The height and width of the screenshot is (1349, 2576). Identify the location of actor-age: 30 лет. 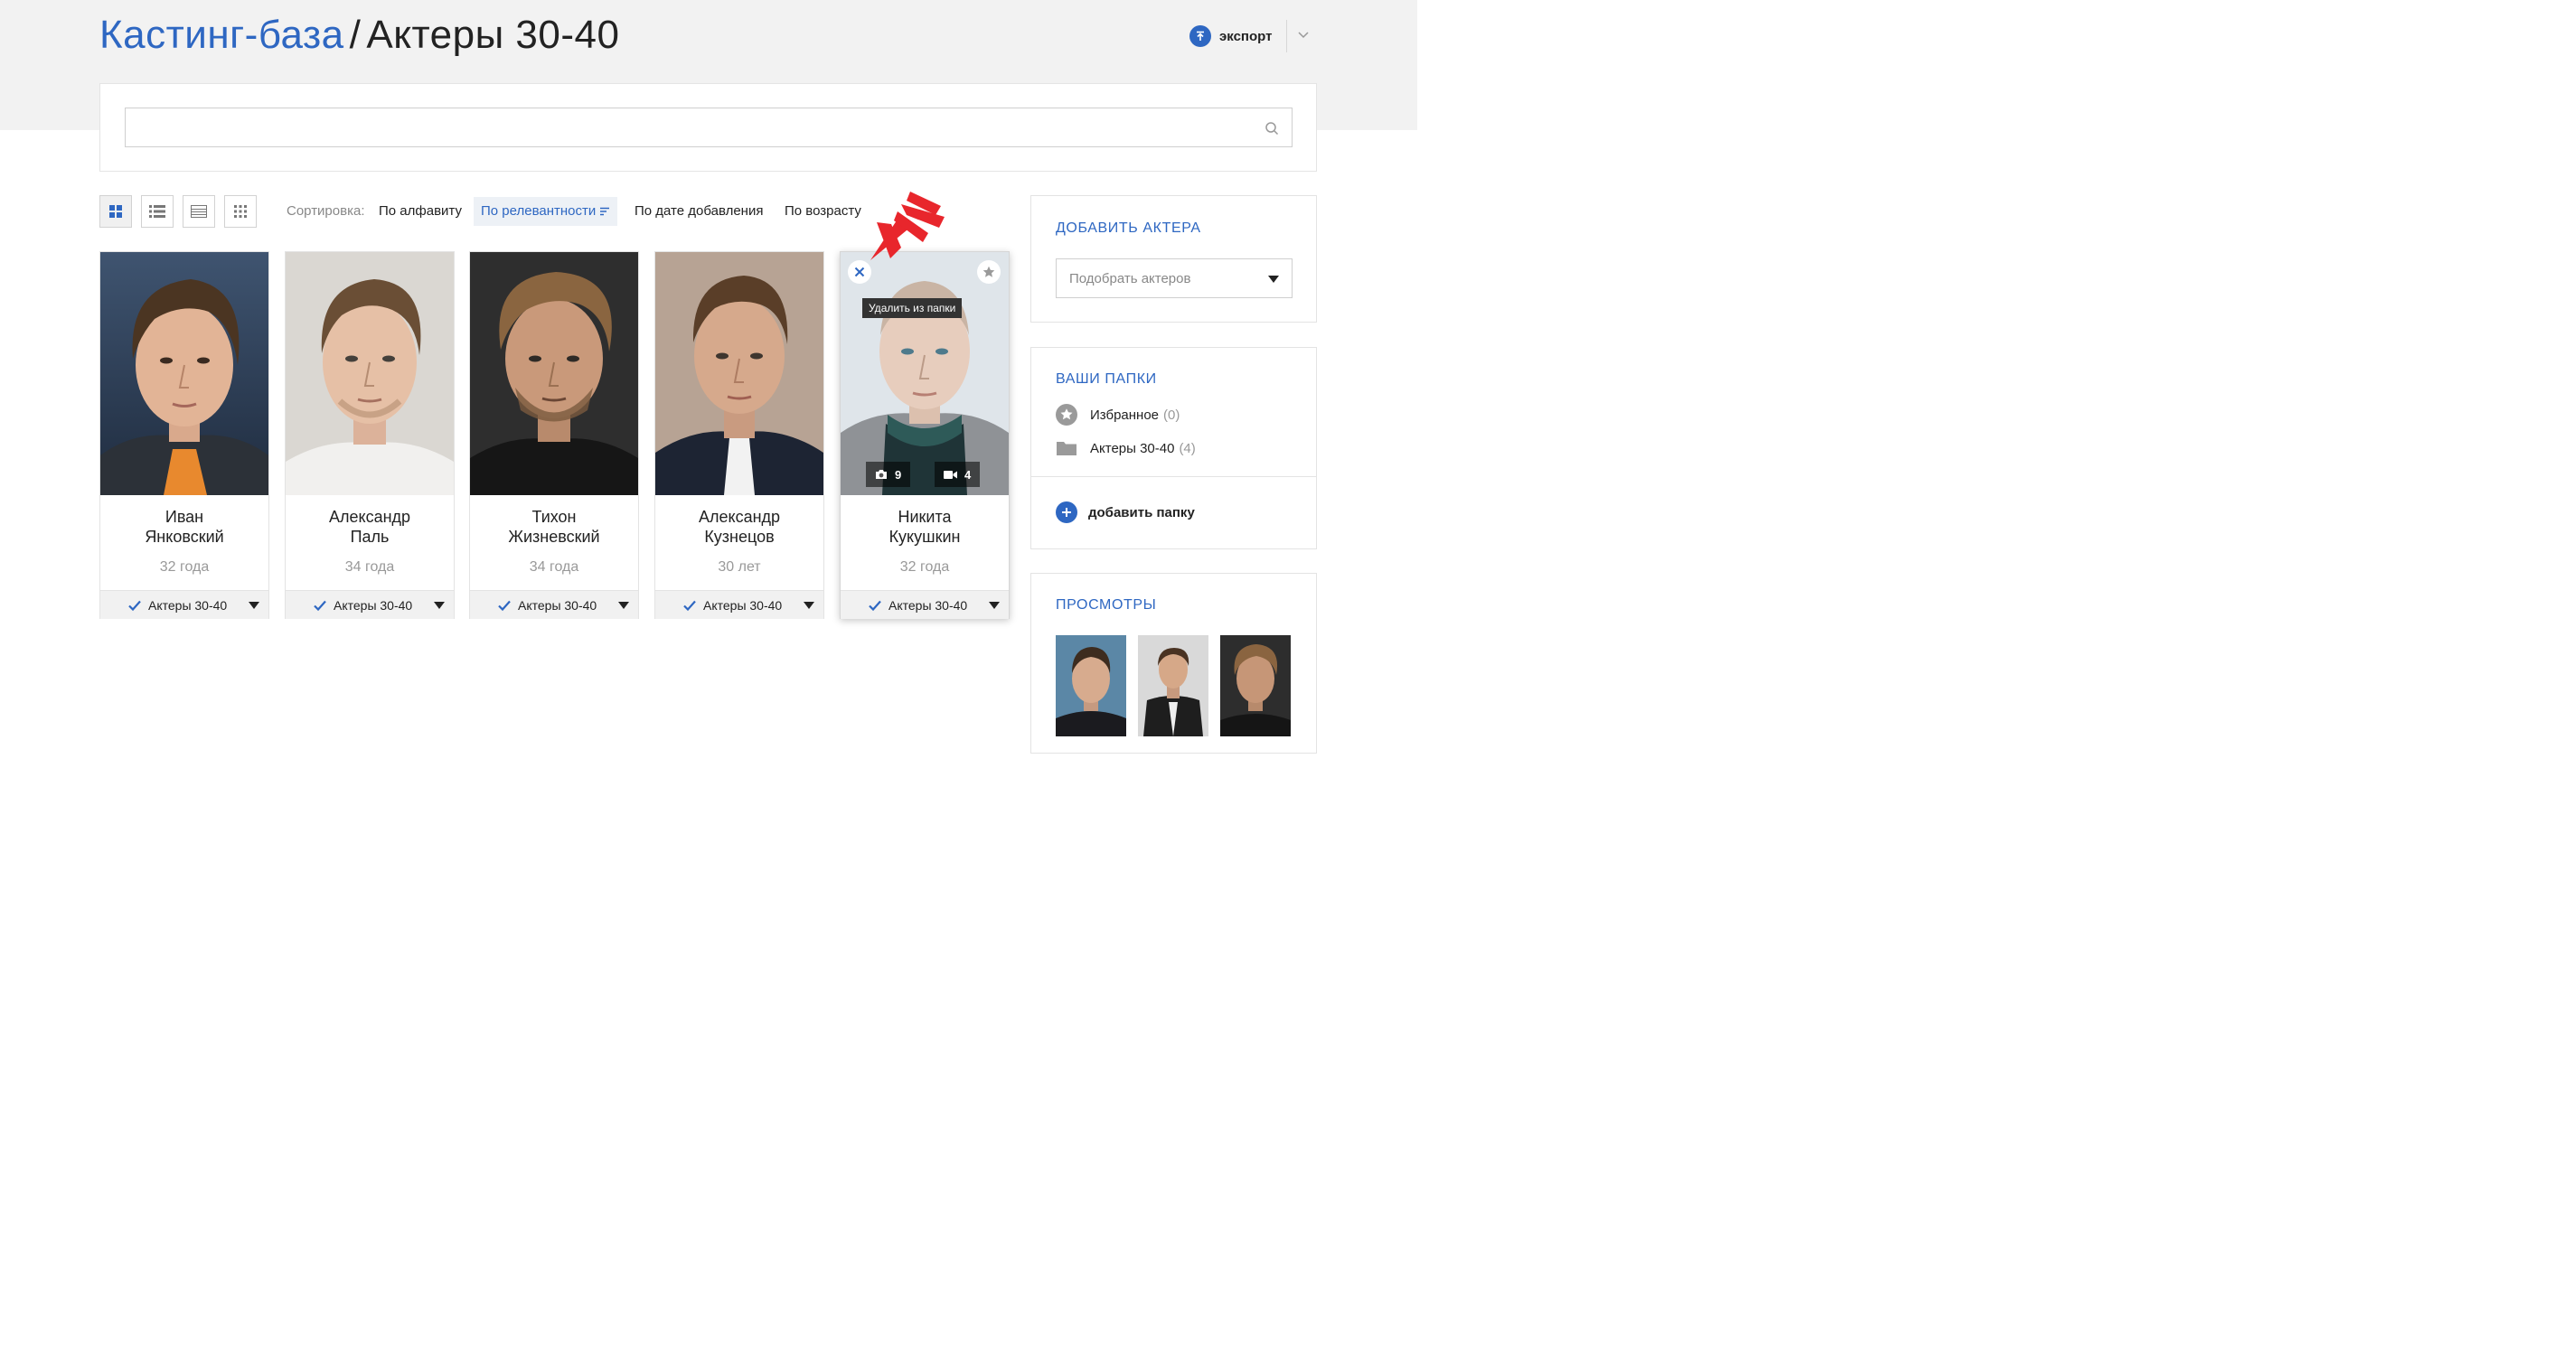
(739, 567).